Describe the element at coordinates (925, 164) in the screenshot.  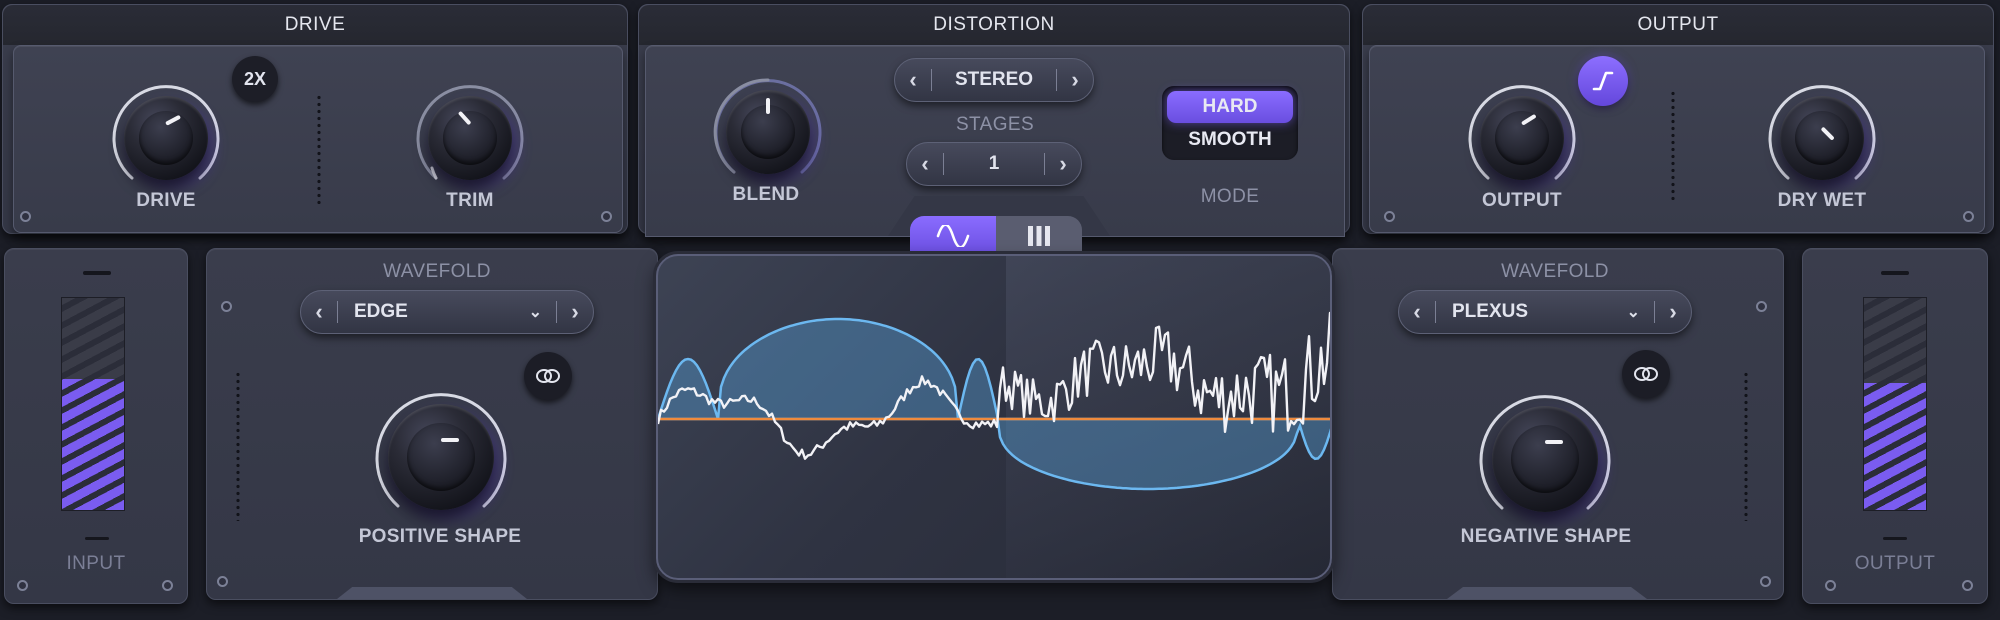
I see `stages-prev-button: ‹` at that location.